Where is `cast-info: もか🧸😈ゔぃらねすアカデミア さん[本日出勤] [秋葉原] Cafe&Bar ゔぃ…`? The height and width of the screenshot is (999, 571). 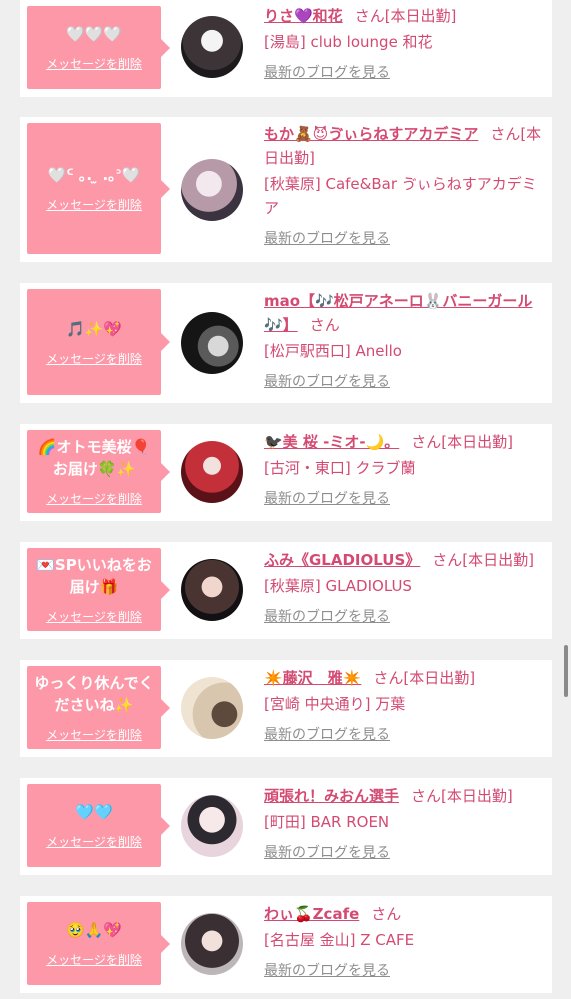 cast-info: もか🧸😈ゔぃらねすアカデミア さん[本日出勤] [秋葉原] Cafe&Bar ゔぃ… is located at coordinates (404, 185).